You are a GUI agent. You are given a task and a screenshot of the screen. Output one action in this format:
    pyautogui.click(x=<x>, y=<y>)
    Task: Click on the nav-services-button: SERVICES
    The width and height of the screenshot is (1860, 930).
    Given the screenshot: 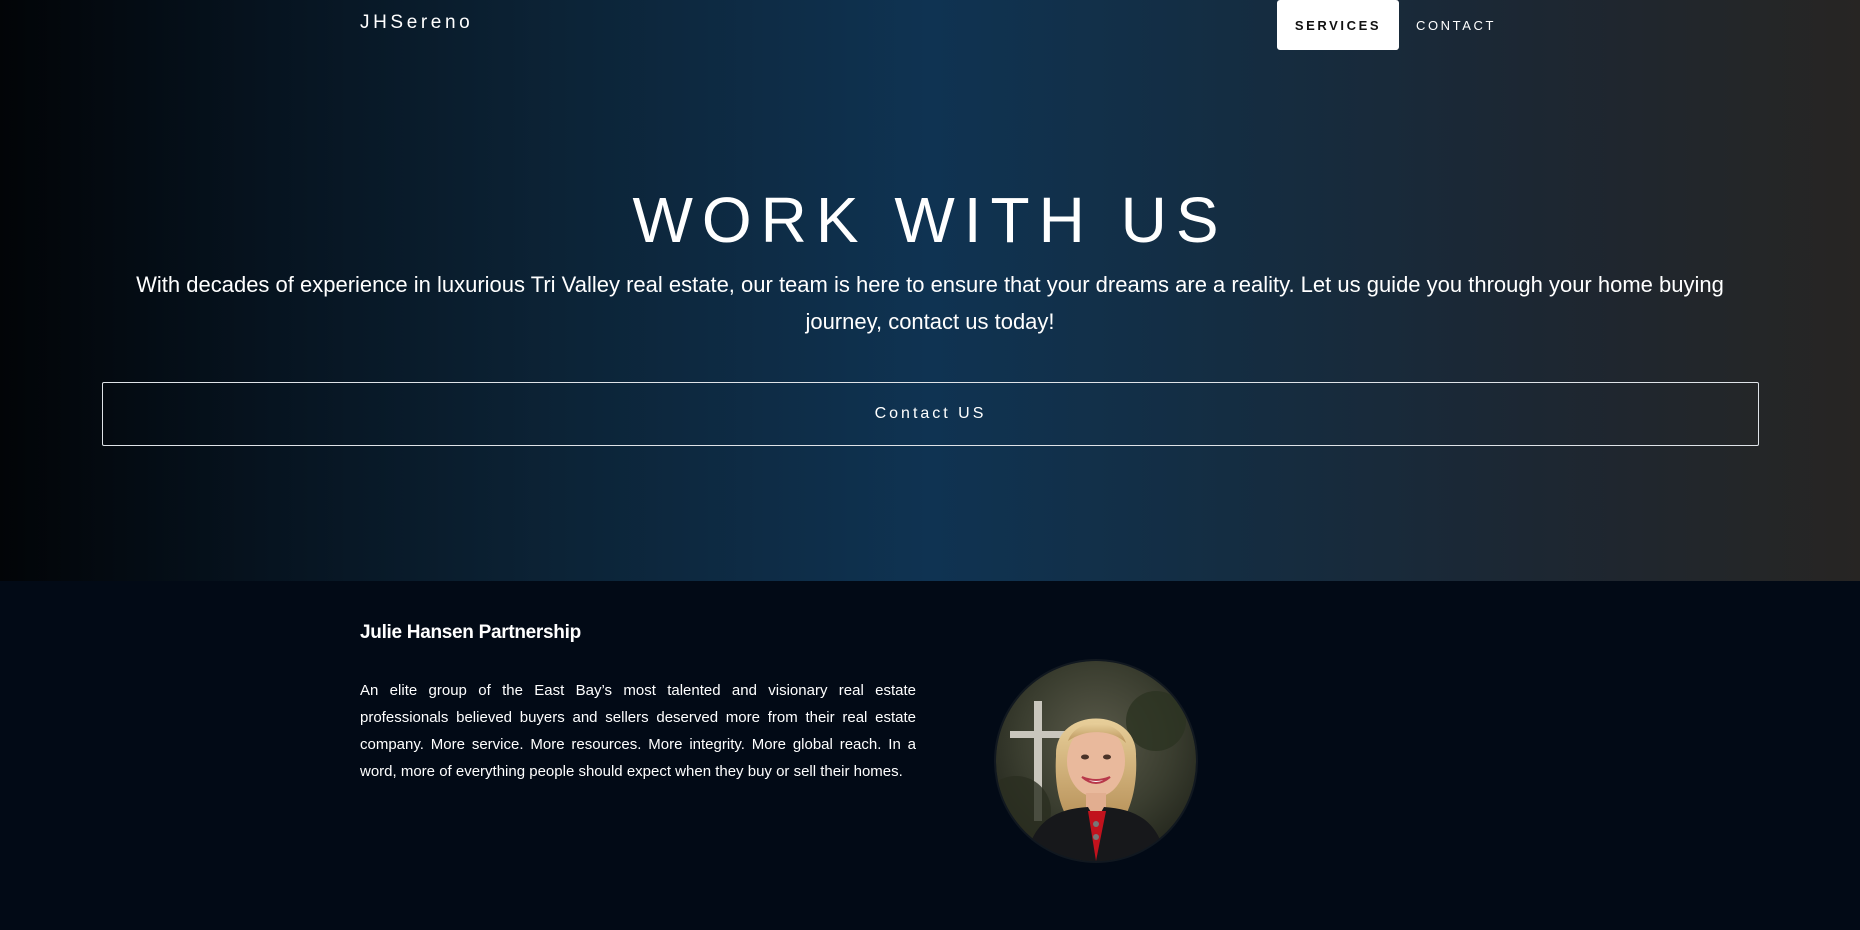 What is the action you would take?
    pyautogui.click(x=1338, y=25)
    